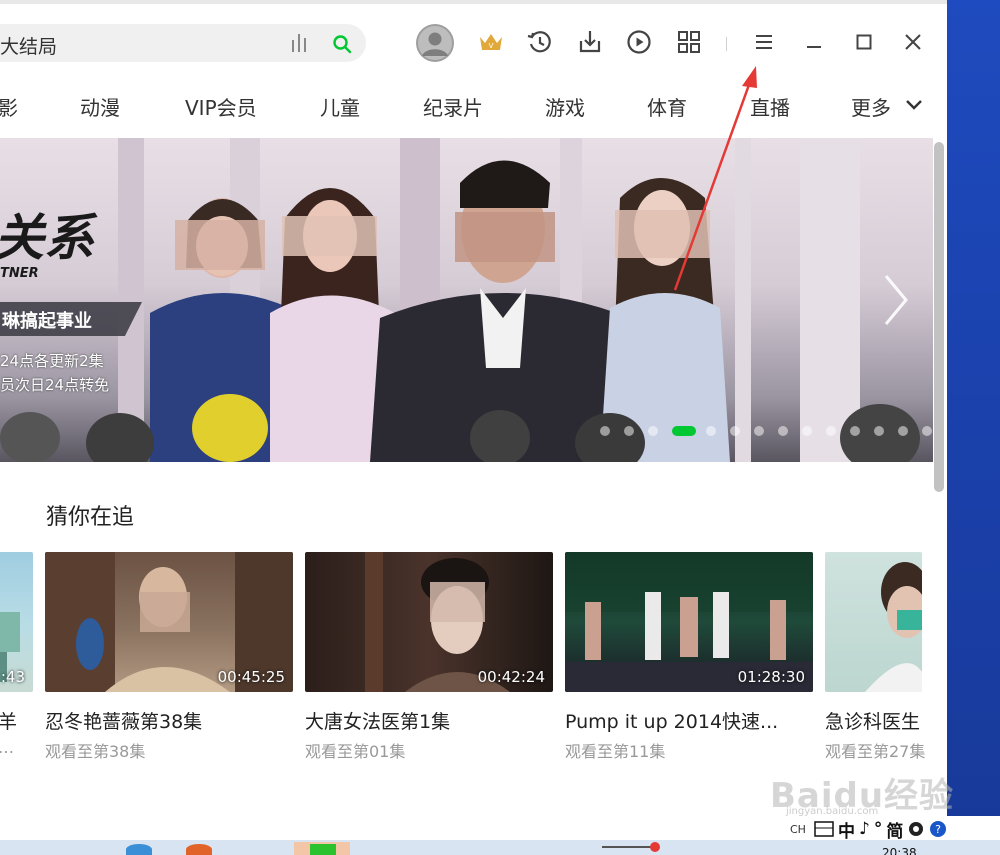  I want to click on nav-item-more: 更多, so click(871, 106).